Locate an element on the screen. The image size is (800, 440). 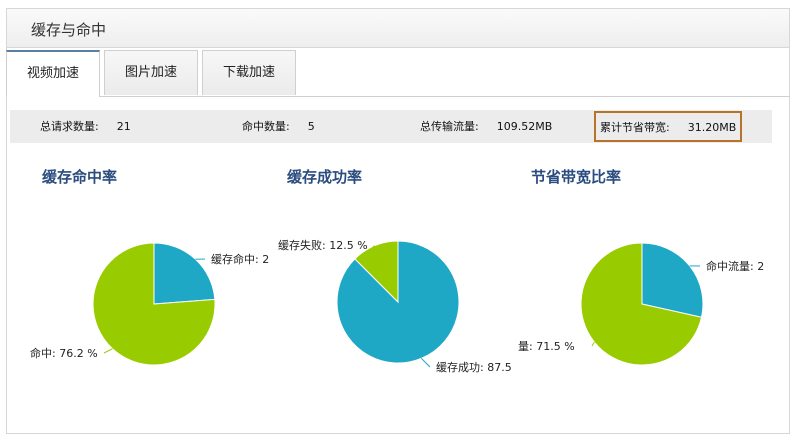
pie-data-label: 缓存命中: 2 is located at coordinates (240, 259).